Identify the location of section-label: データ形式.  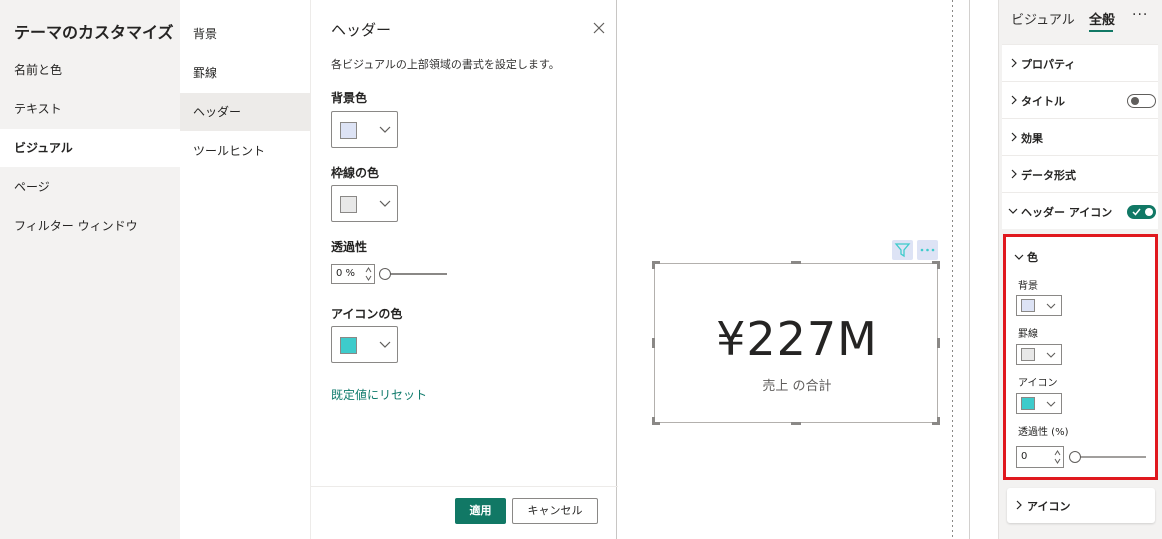
(1048, 175).